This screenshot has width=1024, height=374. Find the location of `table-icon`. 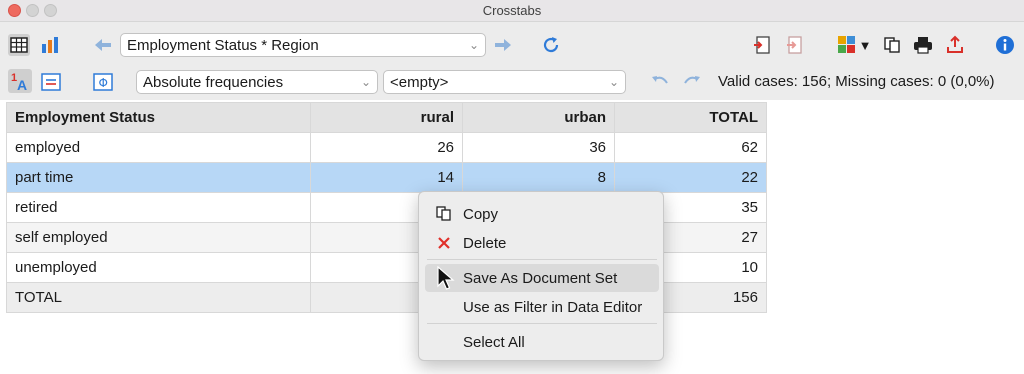

table-icon is located at coordinates (19, 45).